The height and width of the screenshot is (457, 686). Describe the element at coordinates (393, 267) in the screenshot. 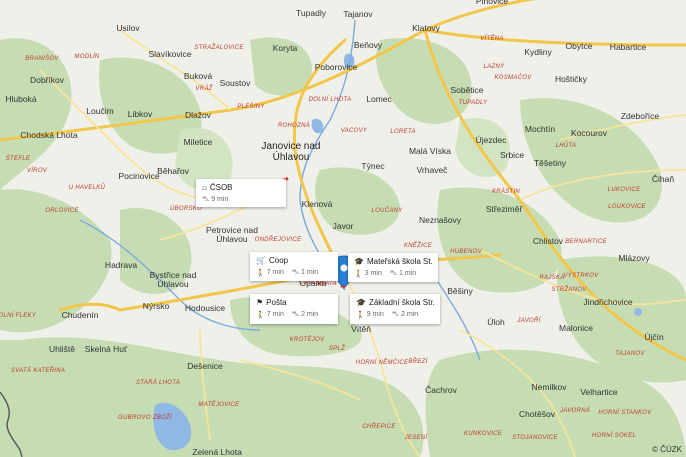

I see `poi-card-materska-skola: 🎓 Mateřská škola St... 🚶 3 min ⛍ 1 min` at that location.